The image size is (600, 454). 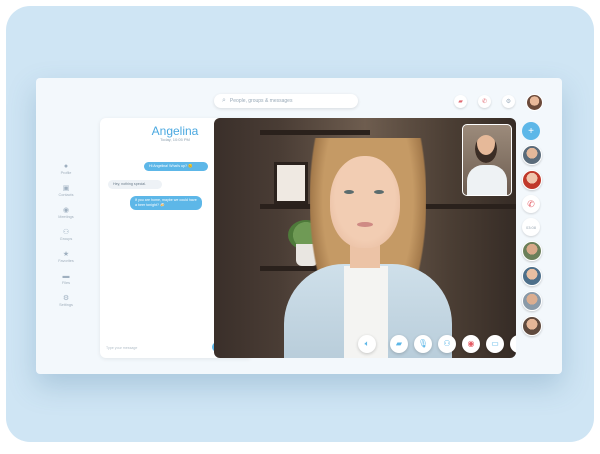 What do you see at coordinates (66, 210) in the screenshot?
I see `meetings-icon: ◉` at bounding box center [66, 210].